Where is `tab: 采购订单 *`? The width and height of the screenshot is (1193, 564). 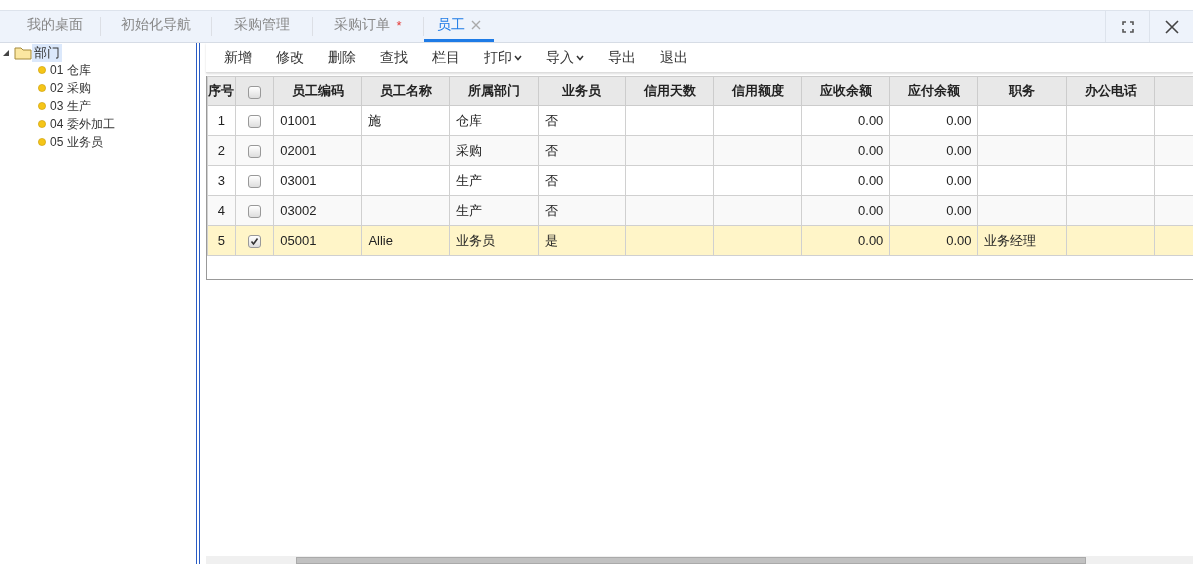
tab: 采购订单 * is located at coordinates (368, 26).